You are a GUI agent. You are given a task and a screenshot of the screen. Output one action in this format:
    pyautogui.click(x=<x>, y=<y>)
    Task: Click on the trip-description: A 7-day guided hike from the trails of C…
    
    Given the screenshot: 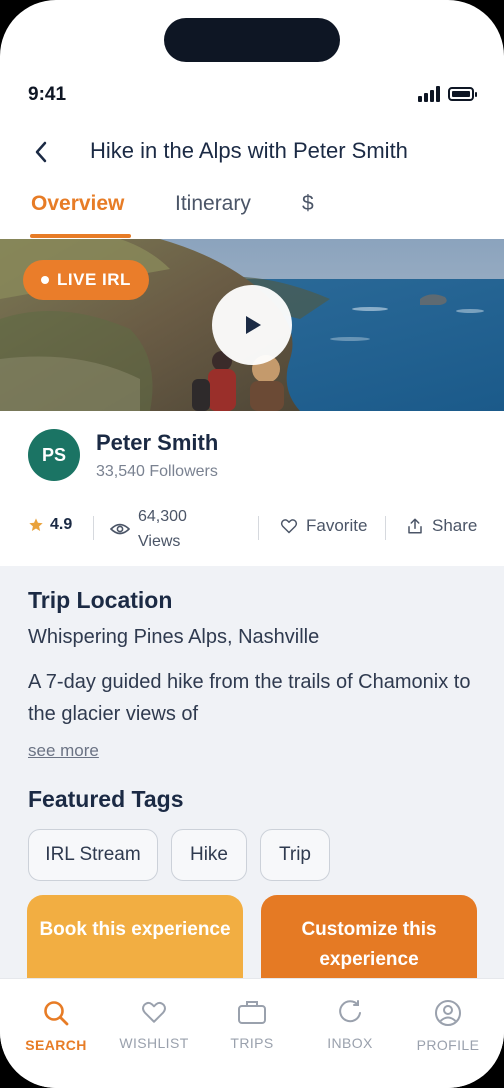 What is the action you would take?
    pyautogui.click(x=249, y=698)
    